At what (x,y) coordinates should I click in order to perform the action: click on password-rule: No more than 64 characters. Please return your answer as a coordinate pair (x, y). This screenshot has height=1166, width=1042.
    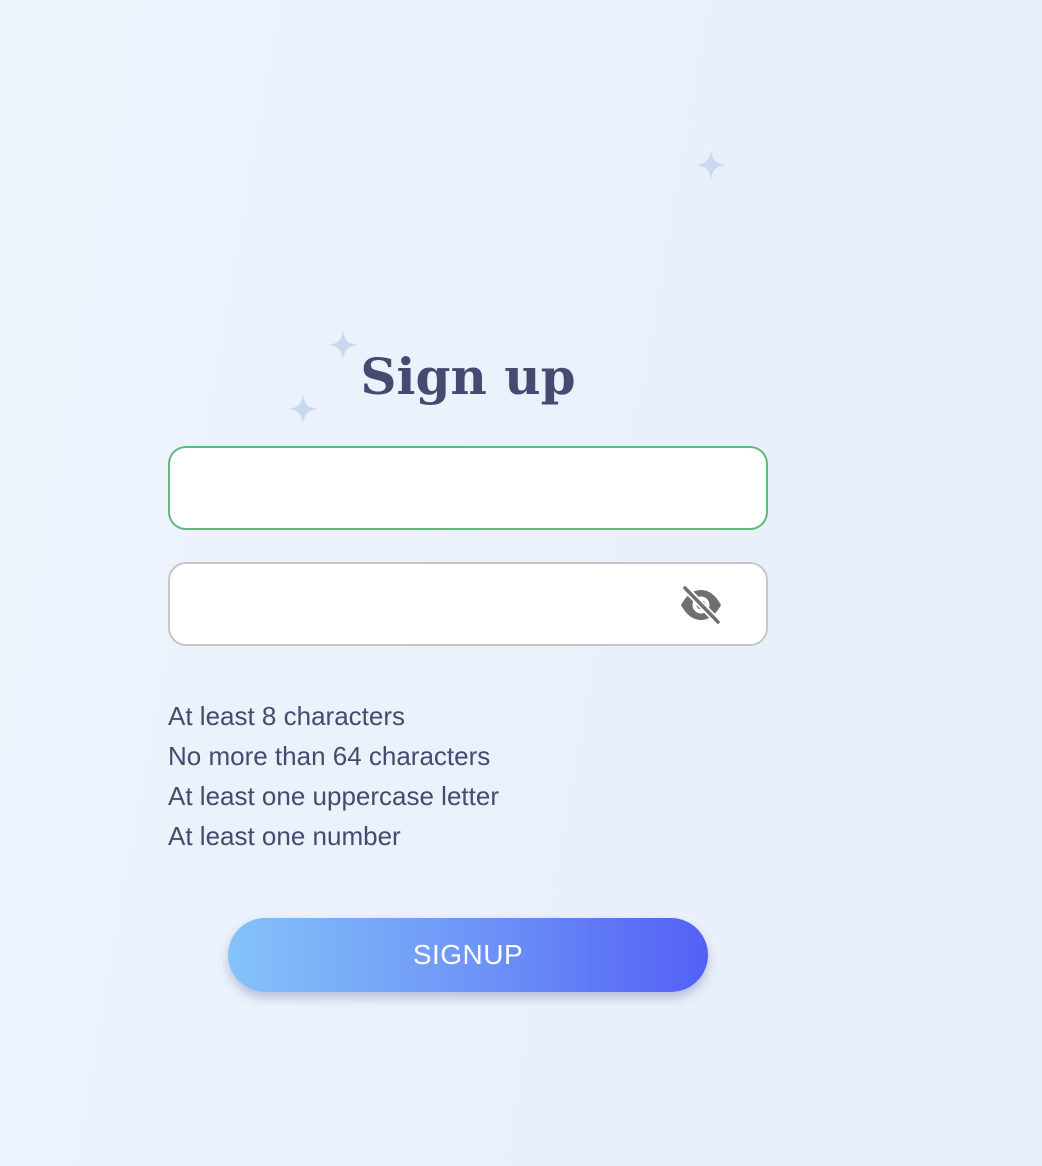
    Looking at the image, I should click on (329, 756).